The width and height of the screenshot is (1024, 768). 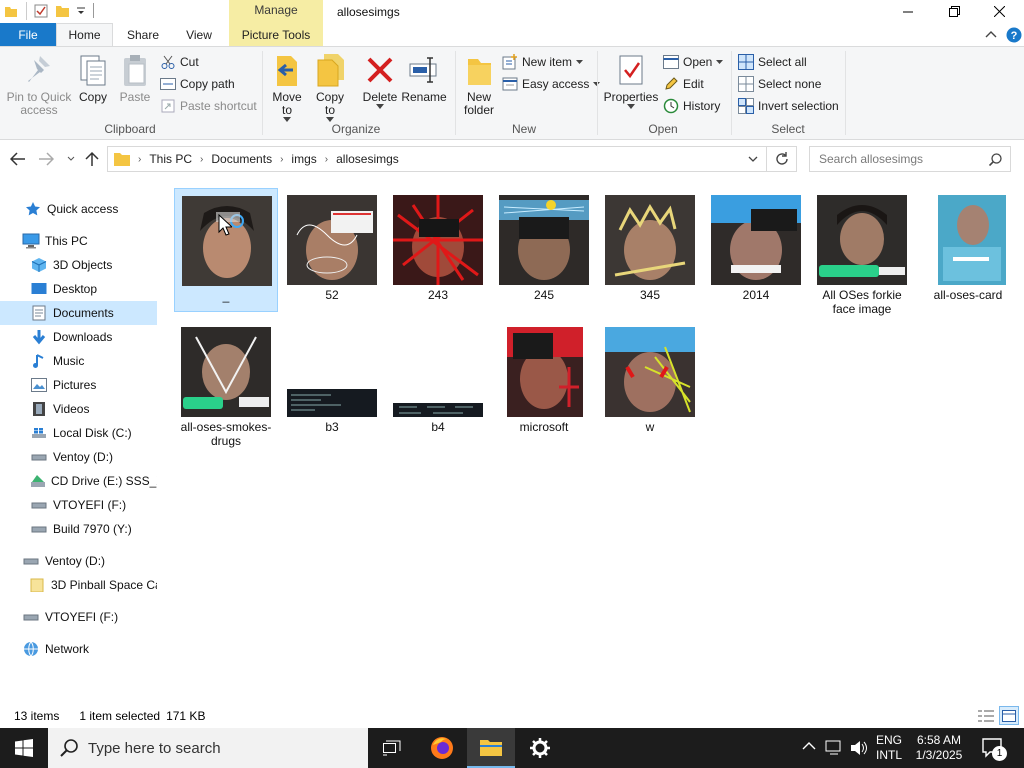 I want to click on breadcrumb-allosesimgs: allosesimgs, so click(x=367, y=159).